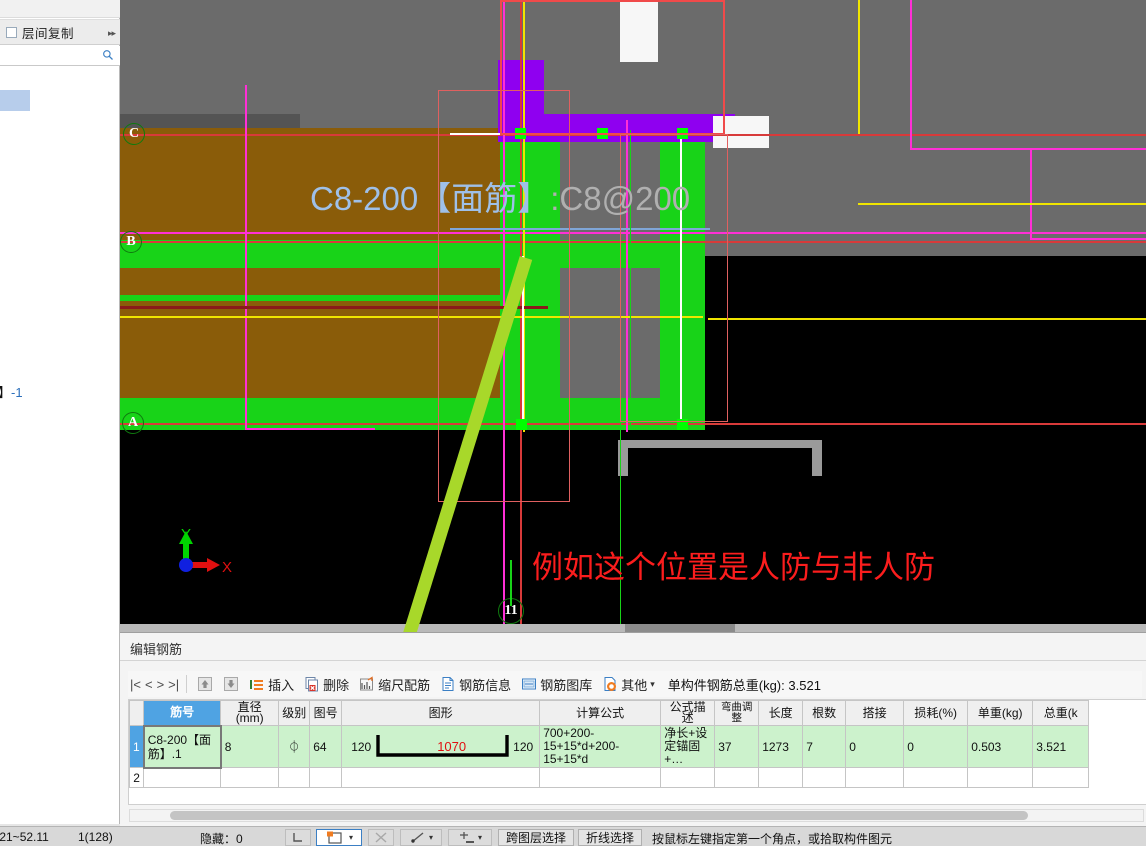  What do you see at coordinates (271, 684) in the screenshot?
I see `insert-button: 插入` at bounding box center [271, 684].